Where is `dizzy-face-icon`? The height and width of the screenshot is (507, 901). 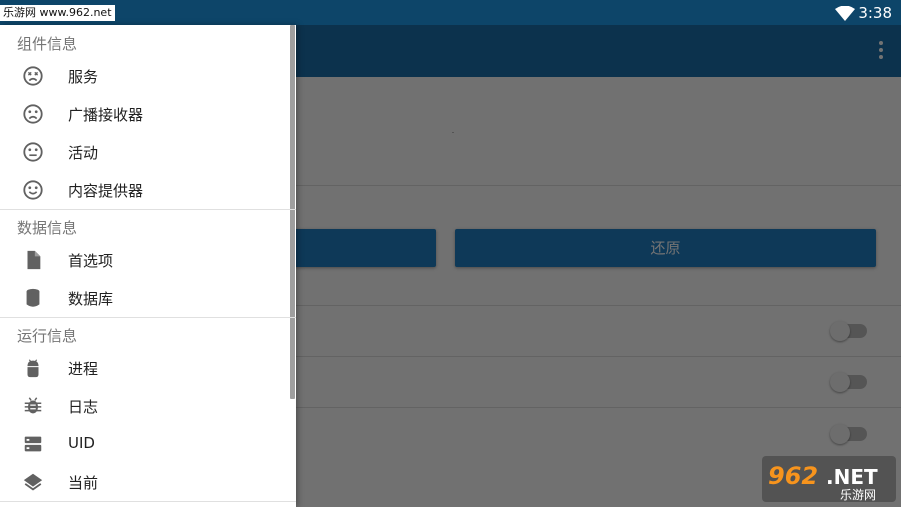
dizzy-face-icon is located at coordinates (33, 76).